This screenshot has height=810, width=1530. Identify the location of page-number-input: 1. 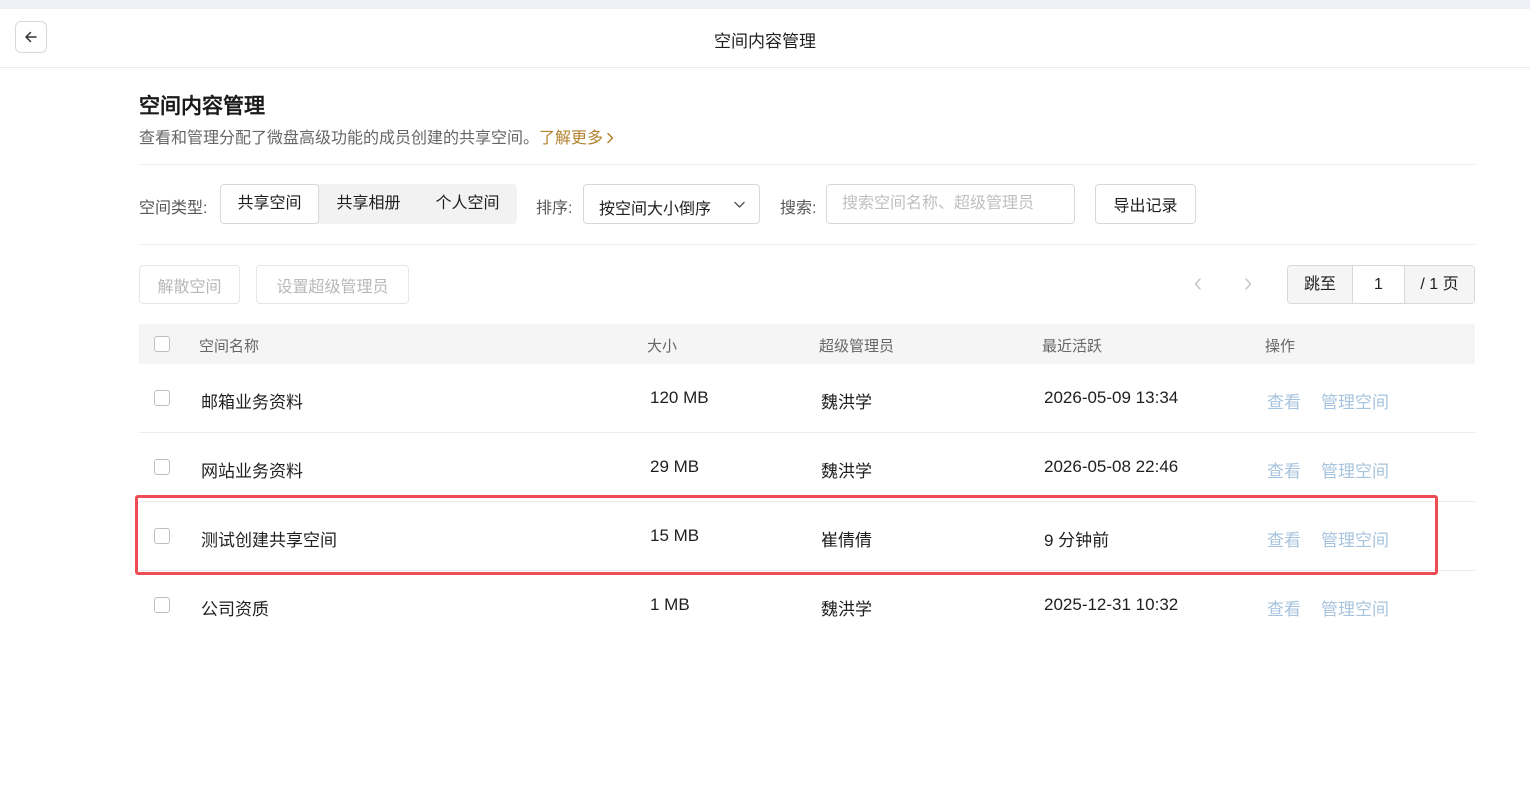
(1378, 284).